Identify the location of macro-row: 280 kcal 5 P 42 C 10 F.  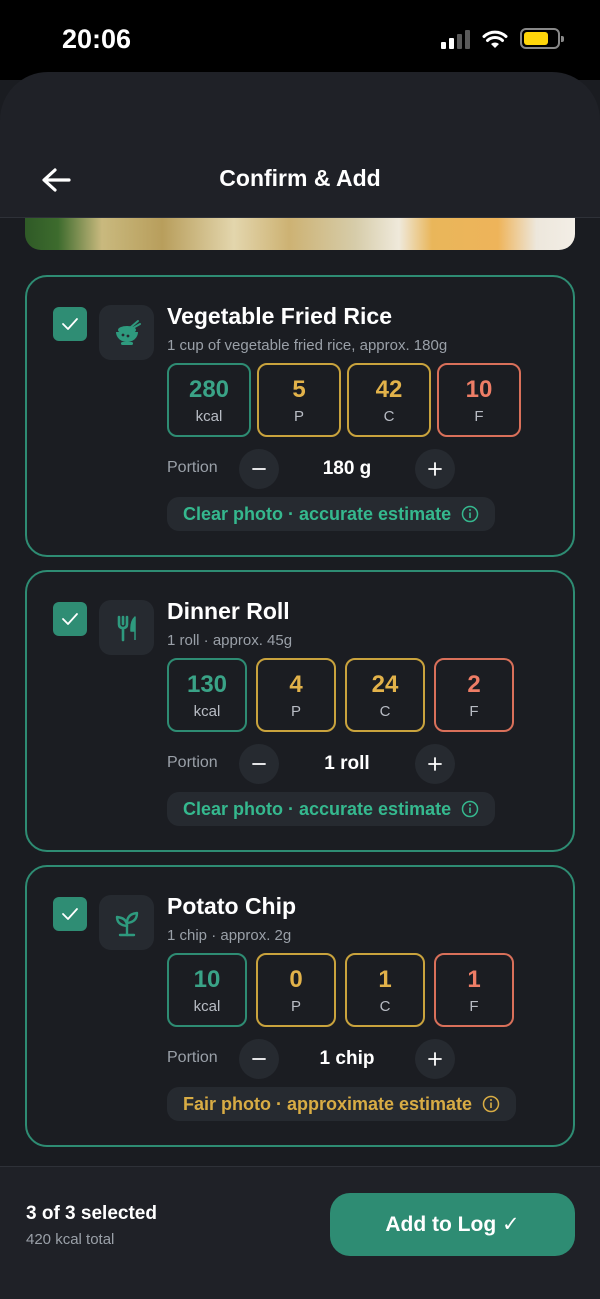
(344, 400).